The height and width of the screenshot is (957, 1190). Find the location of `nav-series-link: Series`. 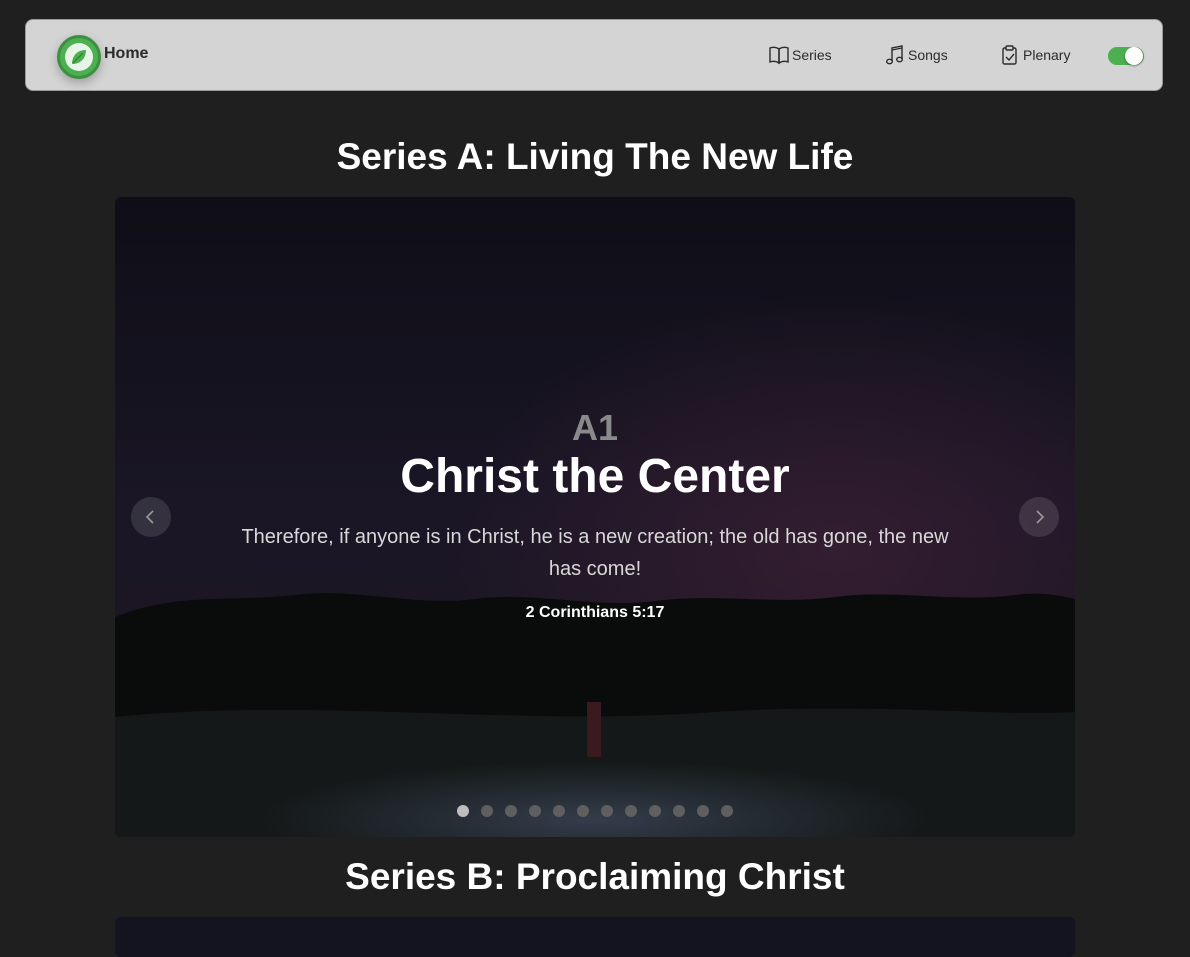

nav-series-link: Series is located at coordinates (800, 55).